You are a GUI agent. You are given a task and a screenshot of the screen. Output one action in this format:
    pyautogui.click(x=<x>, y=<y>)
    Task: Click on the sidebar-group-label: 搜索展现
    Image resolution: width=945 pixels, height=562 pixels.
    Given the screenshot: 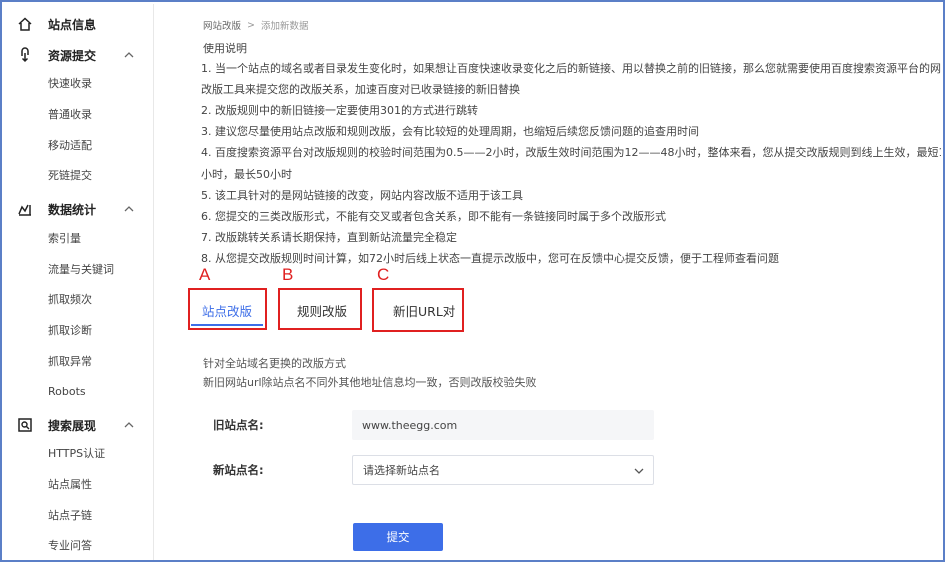 What is the action you would take?
    pyautogui.click(x=72, y=425)
    